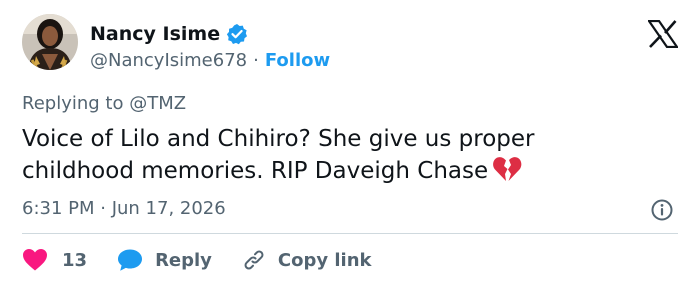  I want to click on avatar, so click(50, 42).